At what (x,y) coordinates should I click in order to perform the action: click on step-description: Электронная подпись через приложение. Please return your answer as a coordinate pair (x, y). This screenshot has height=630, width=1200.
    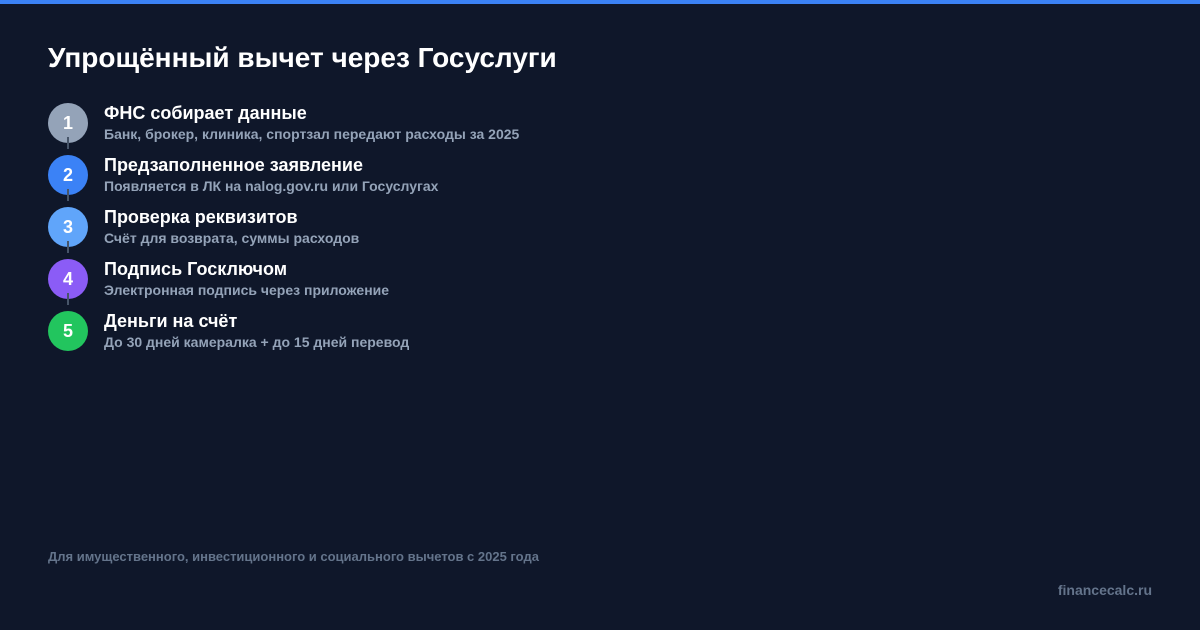
    Looking at the image, I should click on (247, 290).